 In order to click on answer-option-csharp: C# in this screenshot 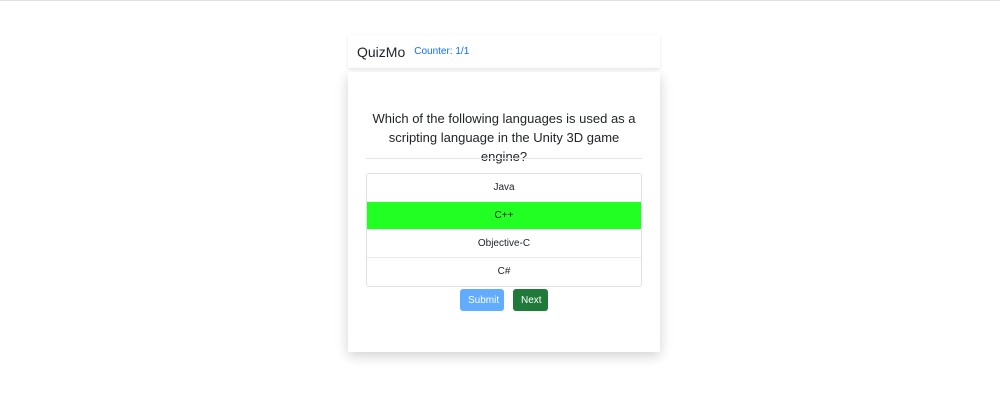, I will do `click(504, 272)`.